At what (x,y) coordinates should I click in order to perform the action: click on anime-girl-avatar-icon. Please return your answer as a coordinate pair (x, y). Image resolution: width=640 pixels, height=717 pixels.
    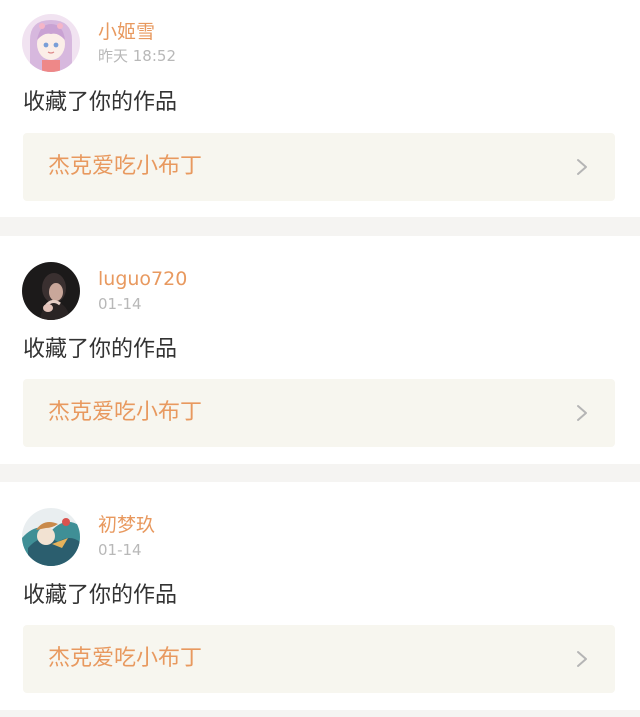
    Looking at the image, I should click on (51, 43).